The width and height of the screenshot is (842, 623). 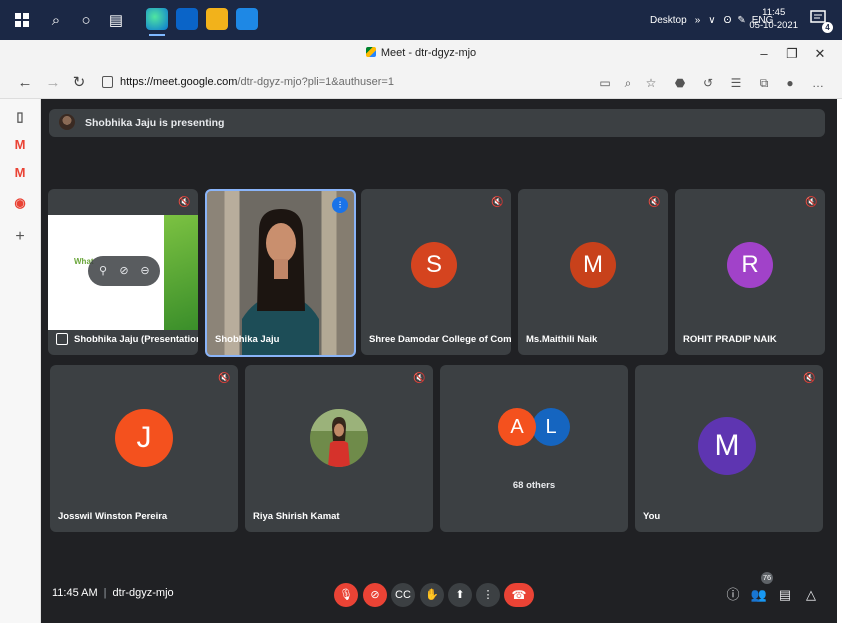 I want to click on add-icon: +, so click(x=20, y=237).